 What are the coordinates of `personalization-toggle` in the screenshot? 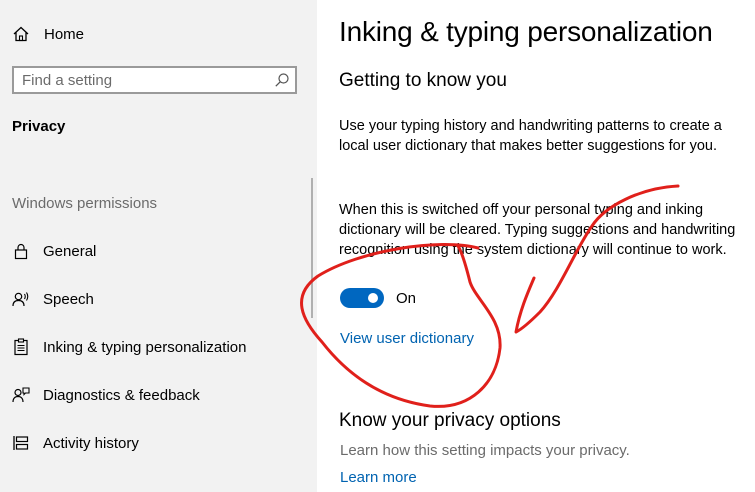 It's located at (362, 298).